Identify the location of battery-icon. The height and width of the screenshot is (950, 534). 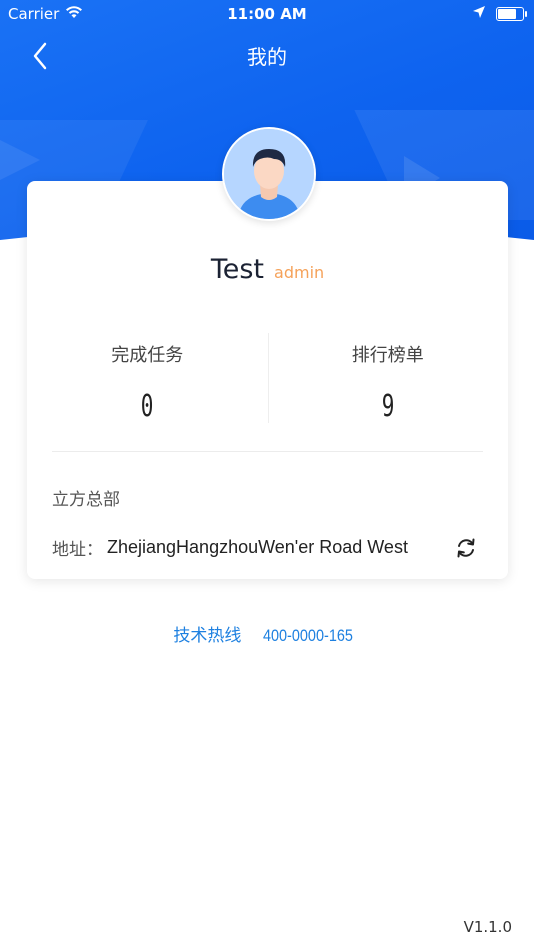
(511, 14).